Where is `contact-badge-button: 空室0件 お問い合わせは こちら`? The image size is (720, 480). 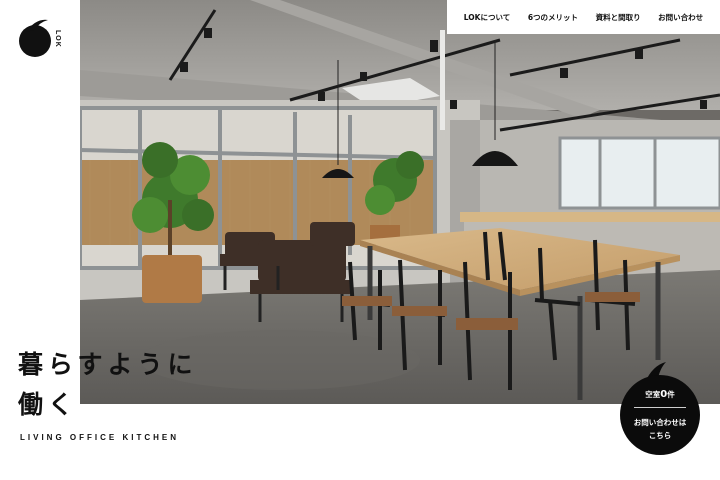 contact-badge-button: 空室0件 お問い合わせは こちら is located at coordinates (660, 415).